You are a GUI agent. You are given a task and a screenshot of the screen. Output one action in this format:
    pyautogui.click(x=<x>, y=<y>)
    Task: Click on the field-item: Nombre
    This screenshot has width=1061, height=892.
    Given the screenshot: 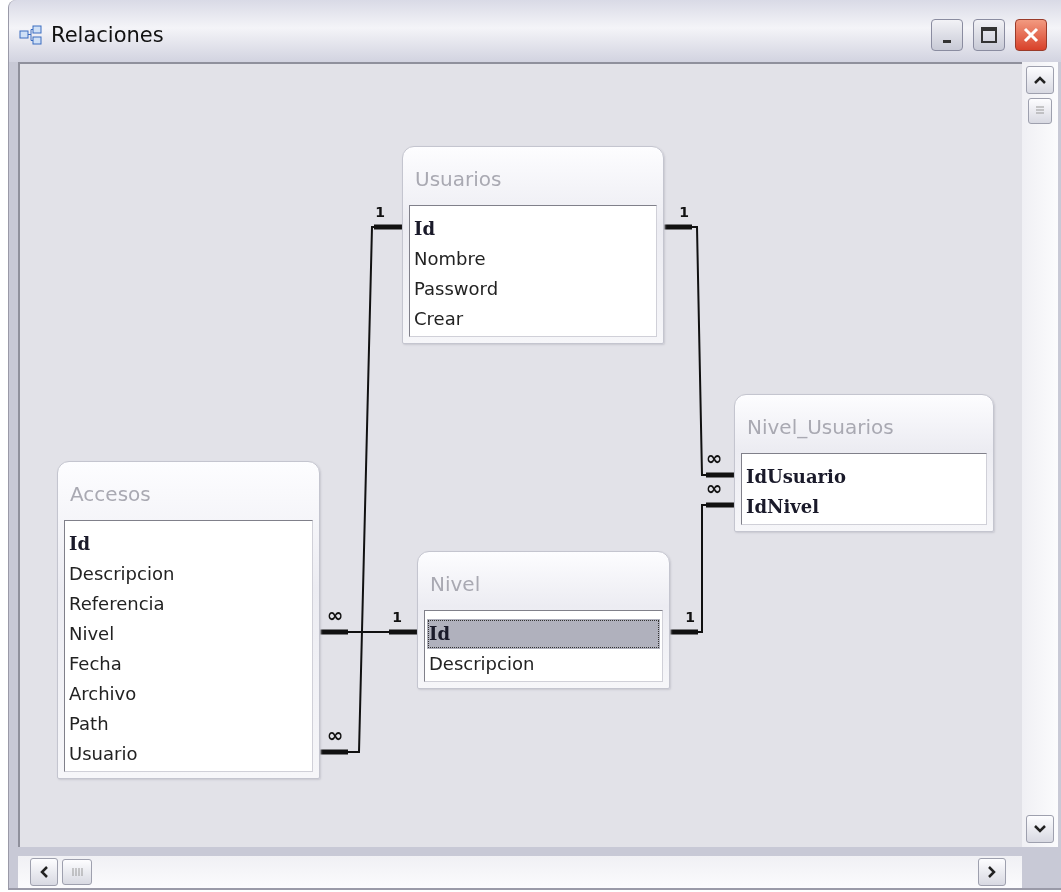 What is the action you would take?
    pyautogui.click(x=533, y=259)
    